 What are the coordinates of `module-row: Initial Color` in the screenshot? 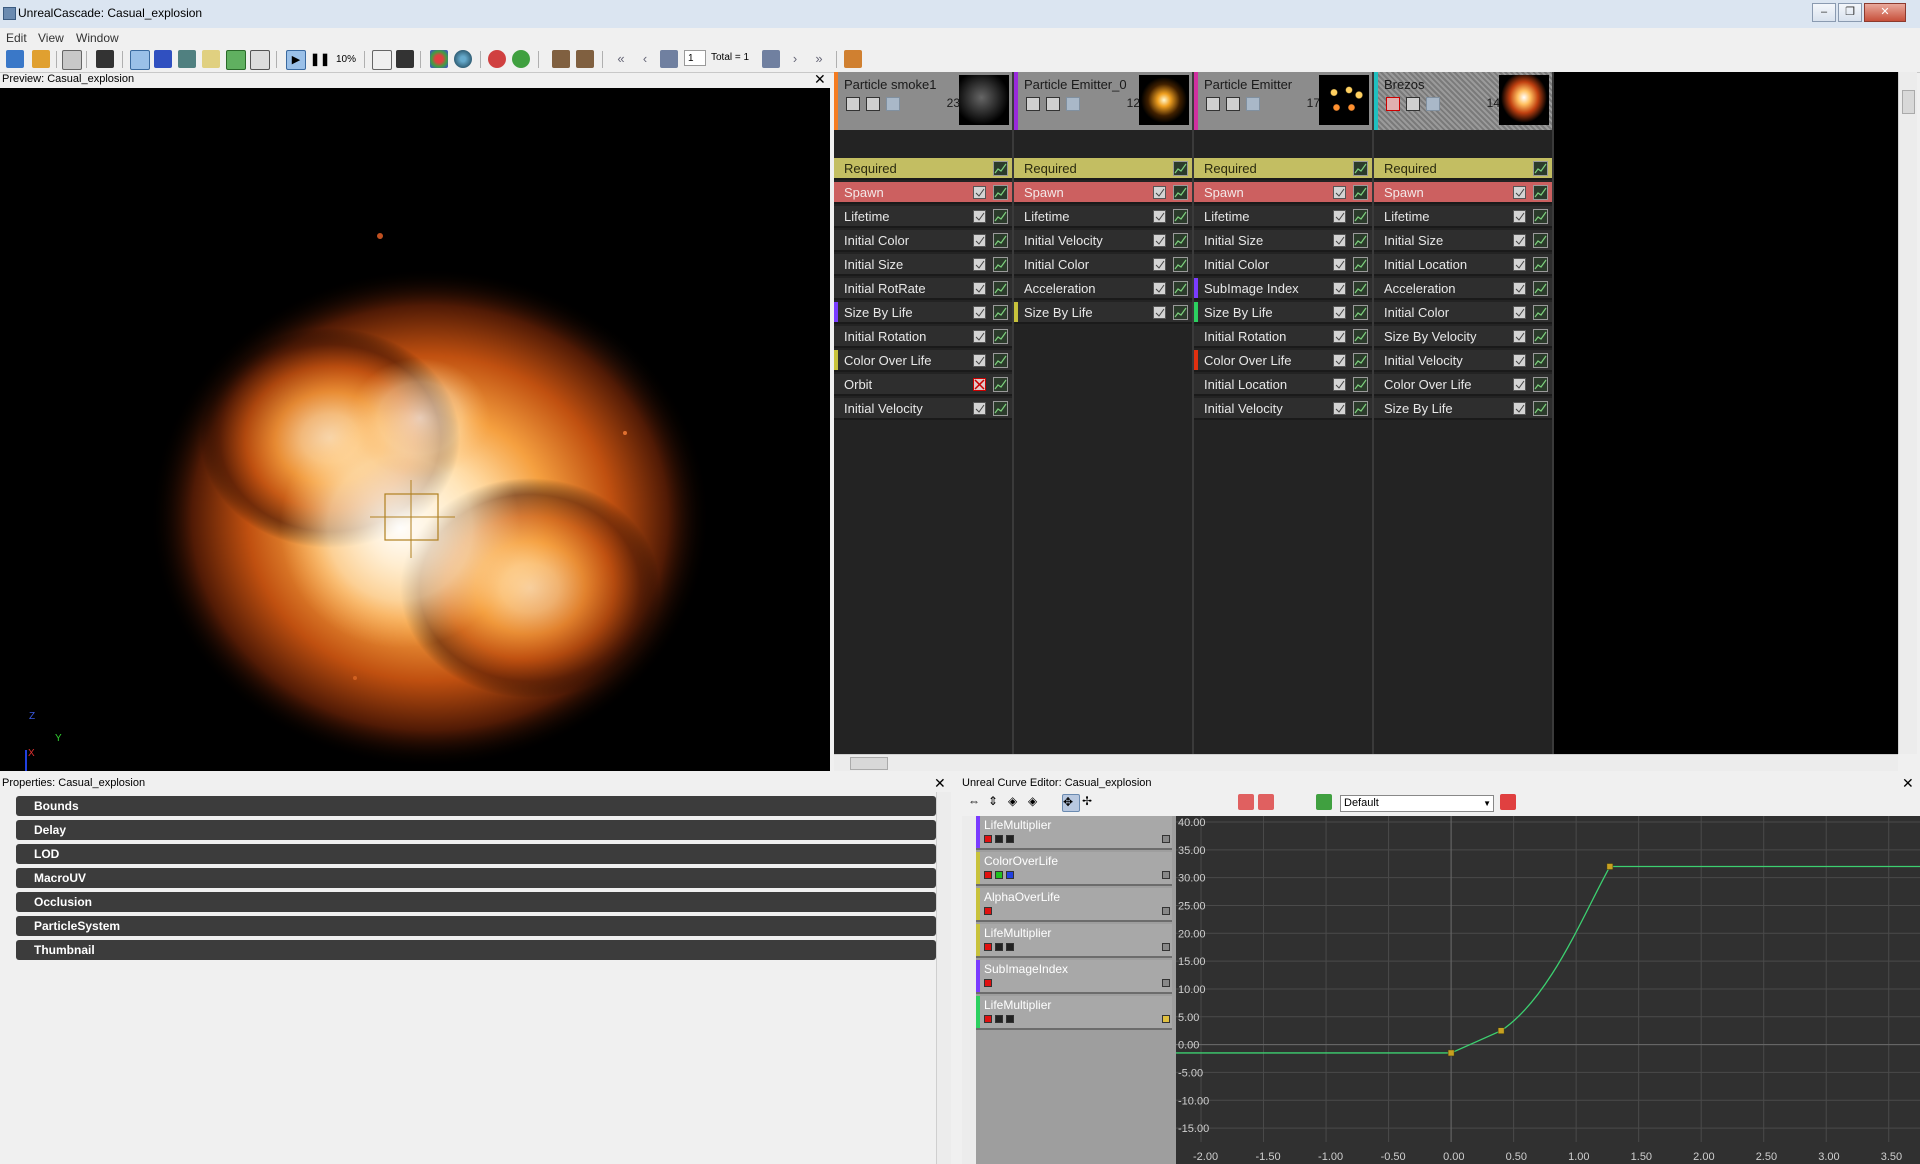 It's located at (1283, 265).